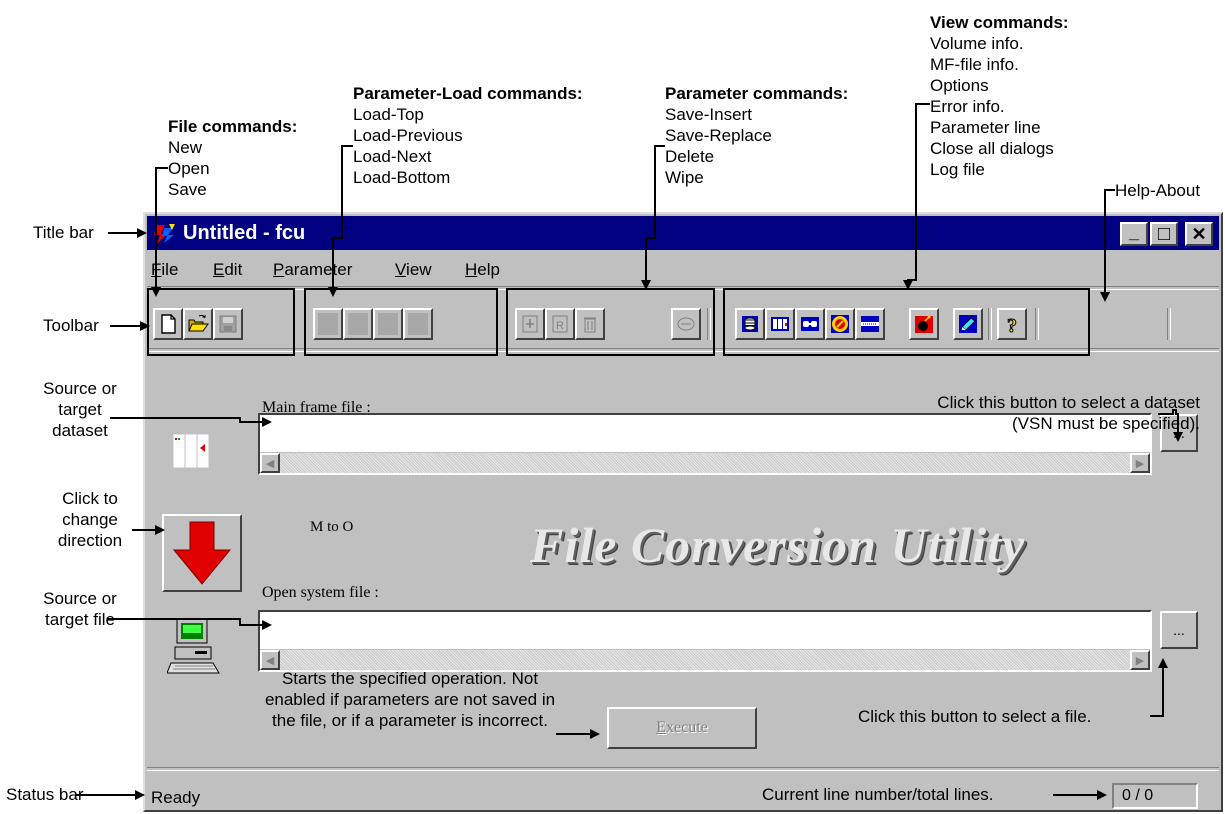 Image resolution: width=1225 pixels, height=814 pixels. Describe the element at coordinates (684, 177) in the screenshot. I see `param-commands-item: Wipe` at that location.